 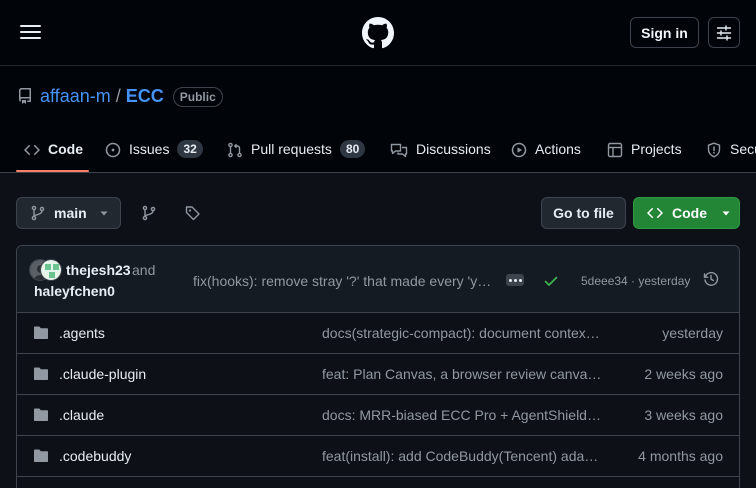 What do you see at coordinates (399, 150) in the screenshot?
I see `comment-discussion-icon` at bounding box center [399, 150].